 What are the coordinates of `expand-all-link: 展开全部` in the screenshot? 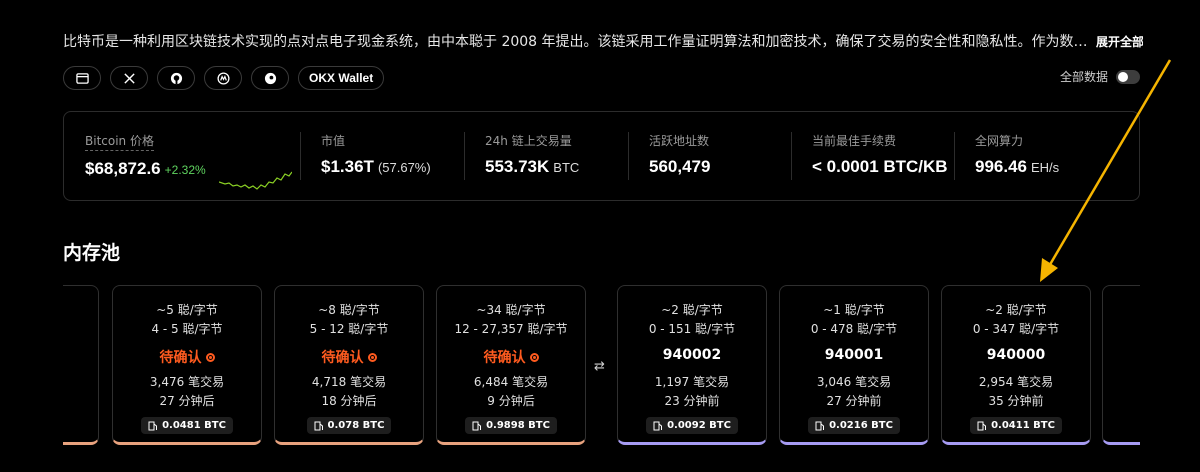 It's located at (1119, 42).